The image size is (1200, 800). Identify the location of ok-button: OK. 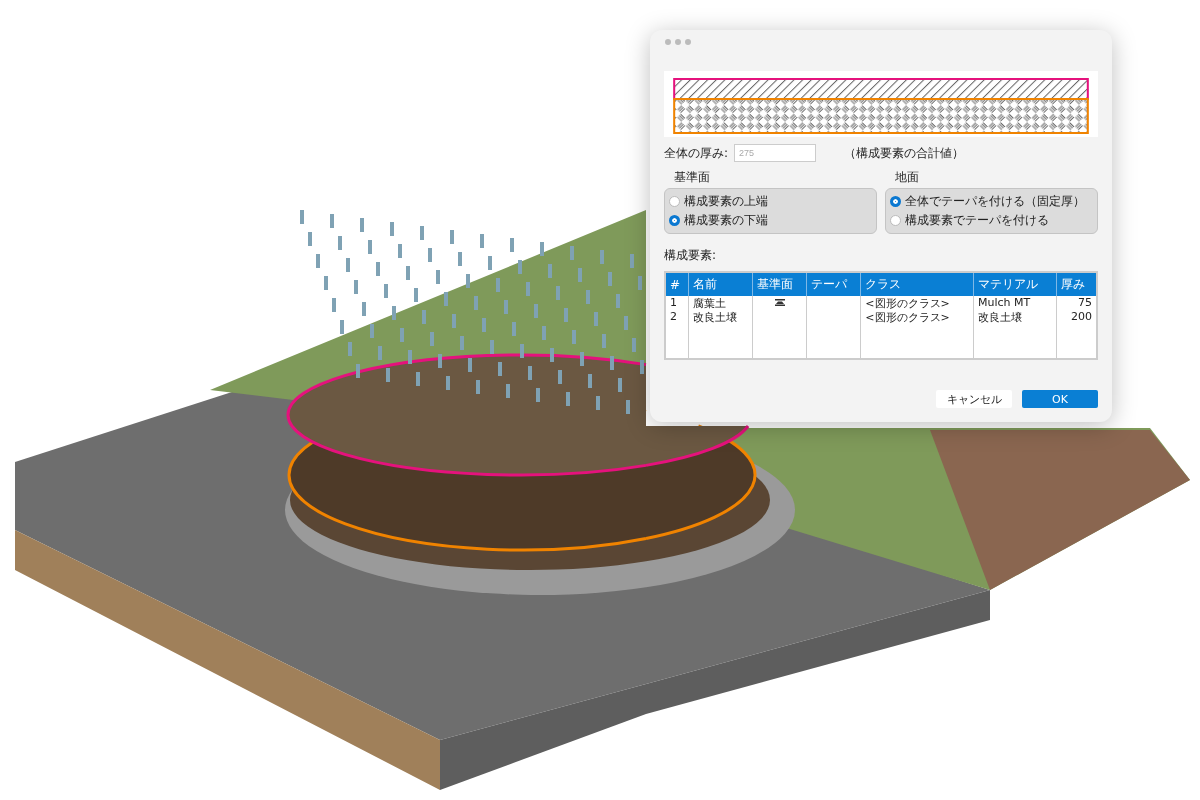
(1060, 399).